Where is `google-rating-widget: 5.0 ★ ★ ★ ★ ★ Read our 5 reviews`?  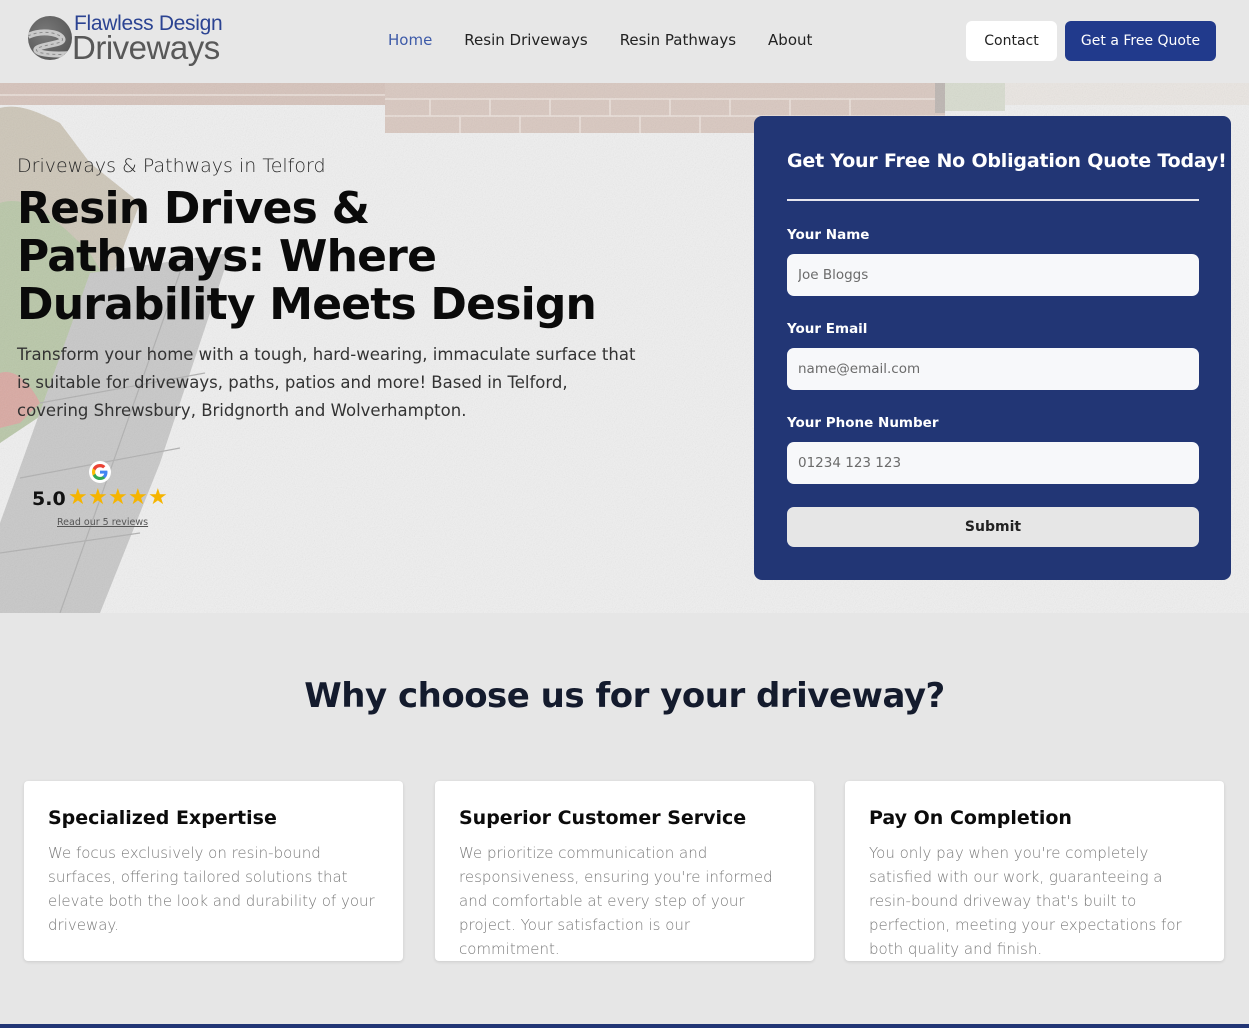 google-rating-widget: 5.0 ★ ★ ★ ★ ★ Read our 5 reviews is located at coordinates (100, 496).